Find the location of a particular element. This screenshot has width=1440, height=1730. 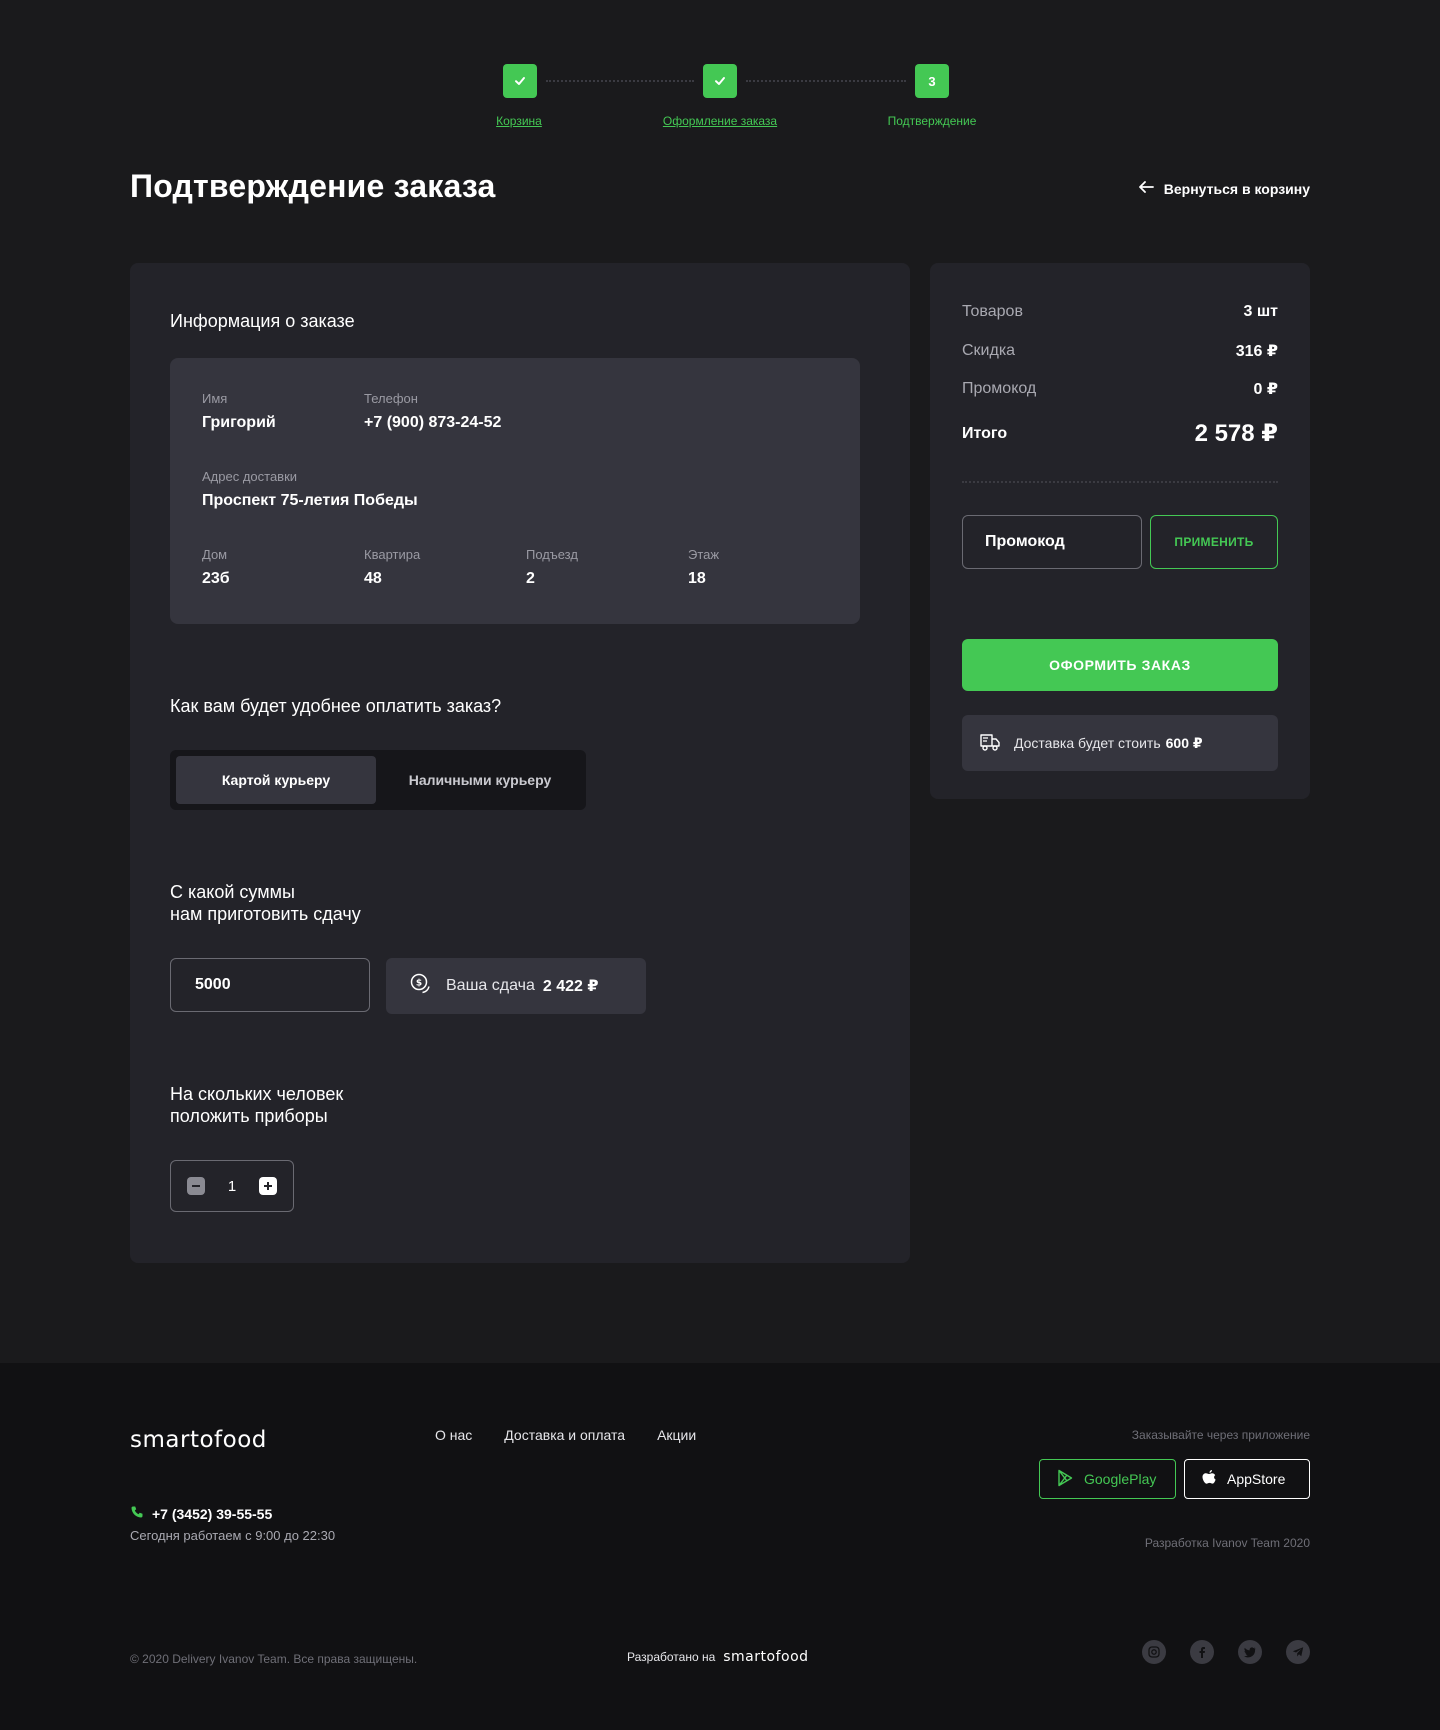

change-title-line1: С какой суммы is located at coordinates (232, 892).